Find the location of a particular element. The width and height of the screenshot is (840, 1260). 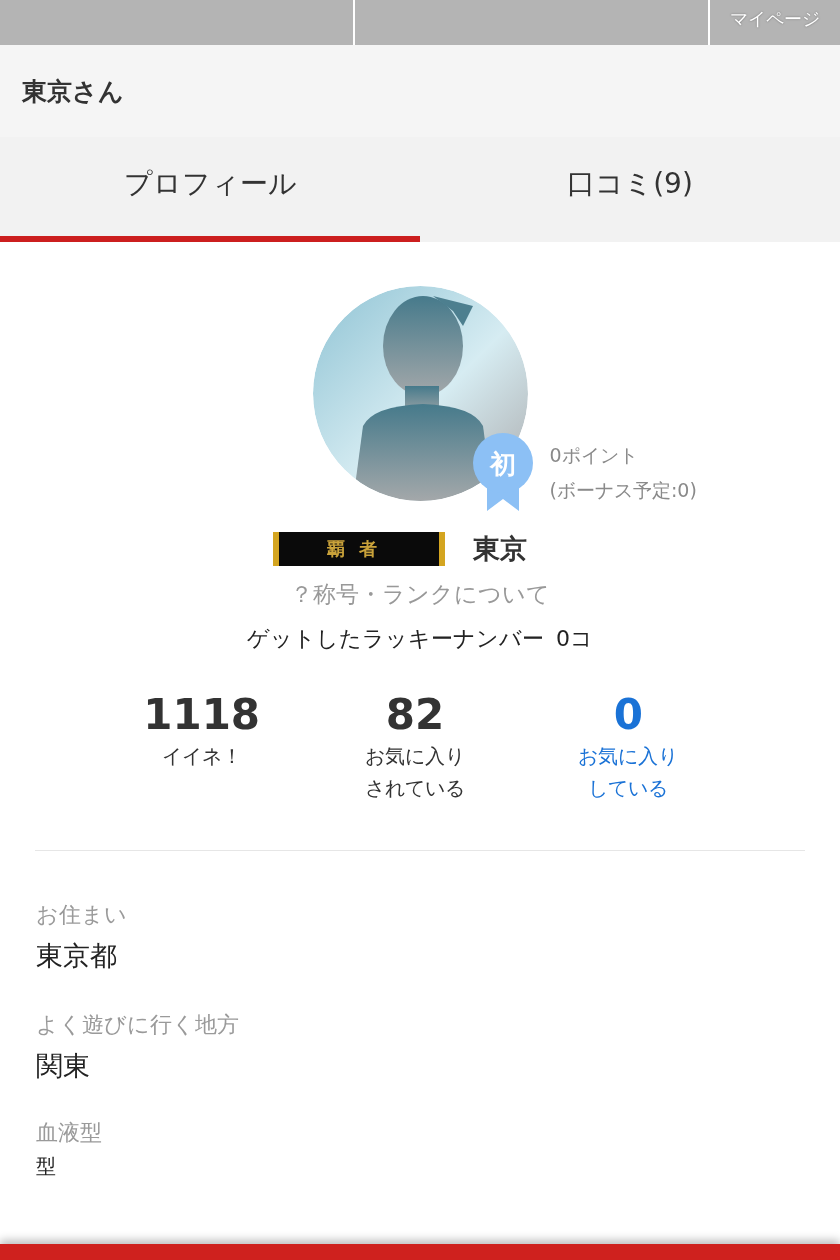

stat-label: お気に入りしている is located at coordinates (628, 772).